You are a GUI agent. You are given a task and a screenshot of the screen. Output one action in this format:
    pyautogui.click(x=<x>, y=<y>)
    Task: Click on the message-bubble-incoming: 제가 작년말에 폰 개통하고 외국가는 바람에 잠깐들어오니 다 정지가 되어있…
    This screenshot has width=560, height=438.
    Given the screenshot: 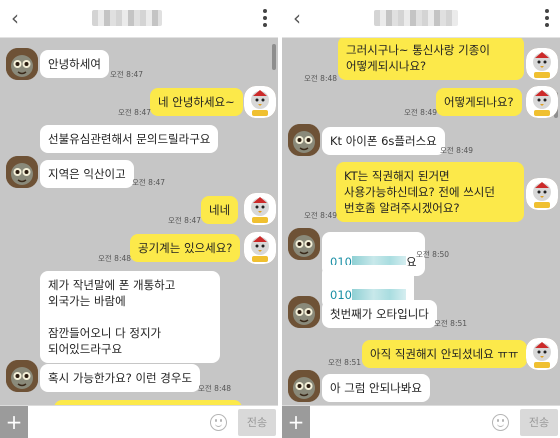 What is the action you would take?
    pyautogui.click(x=130, y=317)
    